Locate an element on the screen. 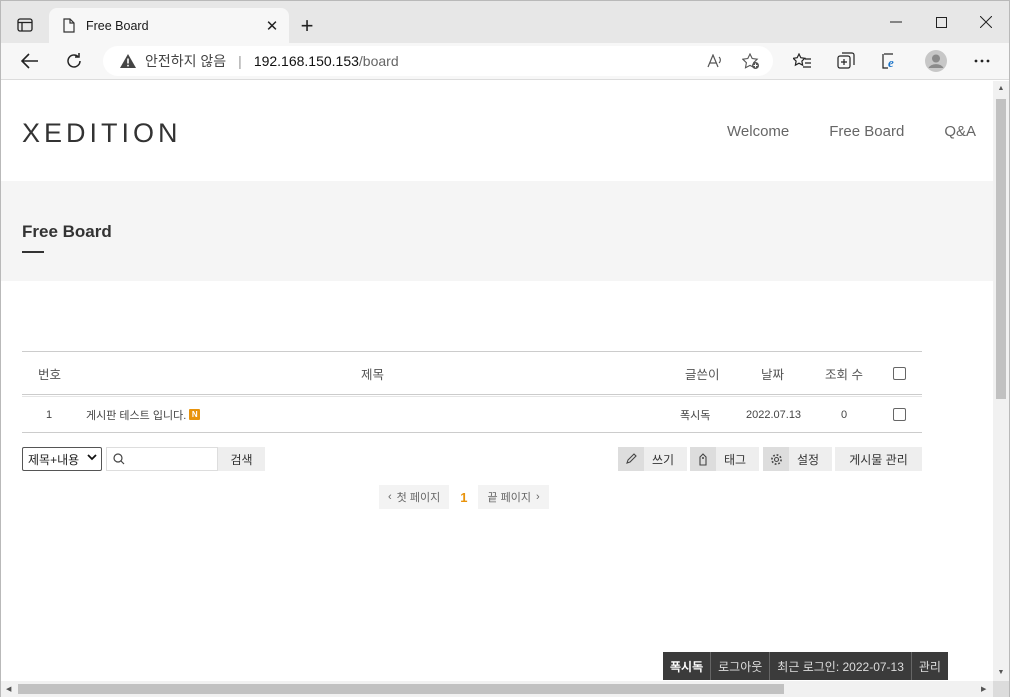 The image size is (1010, 697). scroll-down-icon: ▼ is located at coordinates (1001, 673).